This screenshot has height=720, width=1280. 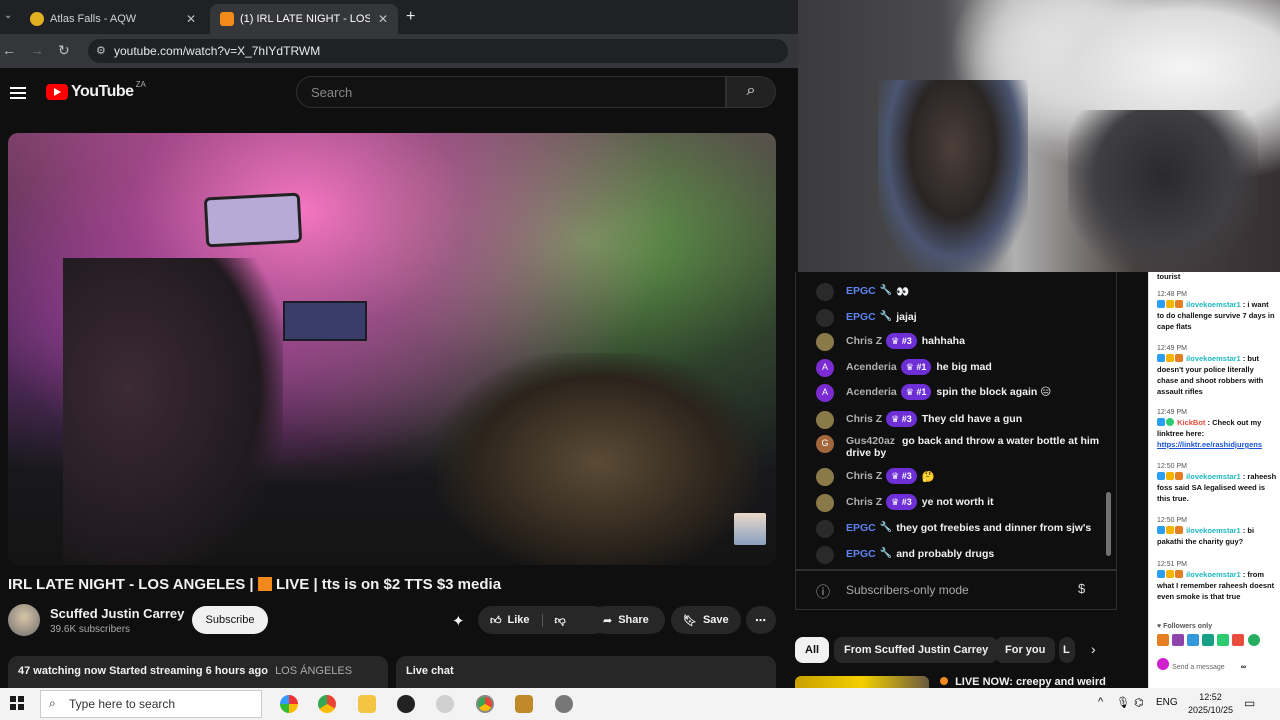 What do you see at coordinates (388, 584) in the screenshot?
I see `video-title-rest: LIVE | tts is on $2 TTS $3 media` at bounding box center [388, 584].